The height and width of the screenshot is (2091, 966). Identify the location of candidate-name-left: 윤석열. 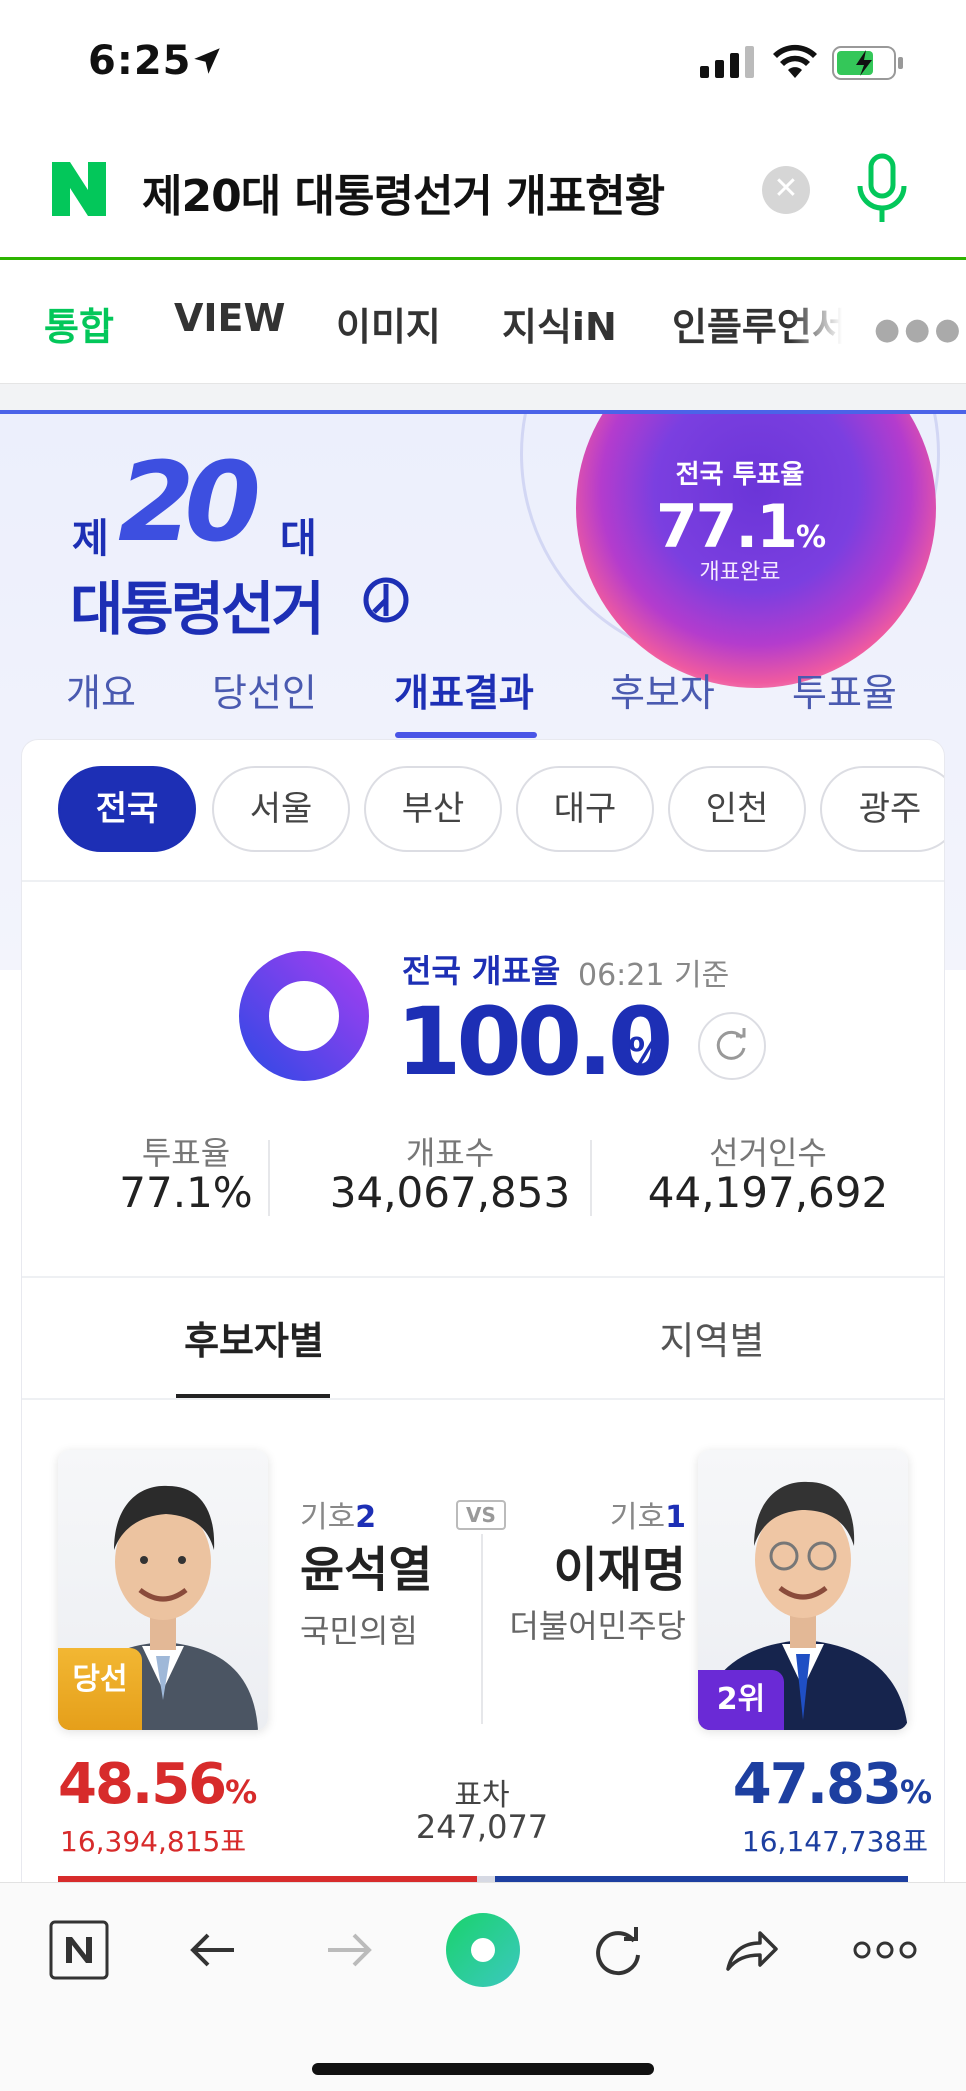
(366, 1565).